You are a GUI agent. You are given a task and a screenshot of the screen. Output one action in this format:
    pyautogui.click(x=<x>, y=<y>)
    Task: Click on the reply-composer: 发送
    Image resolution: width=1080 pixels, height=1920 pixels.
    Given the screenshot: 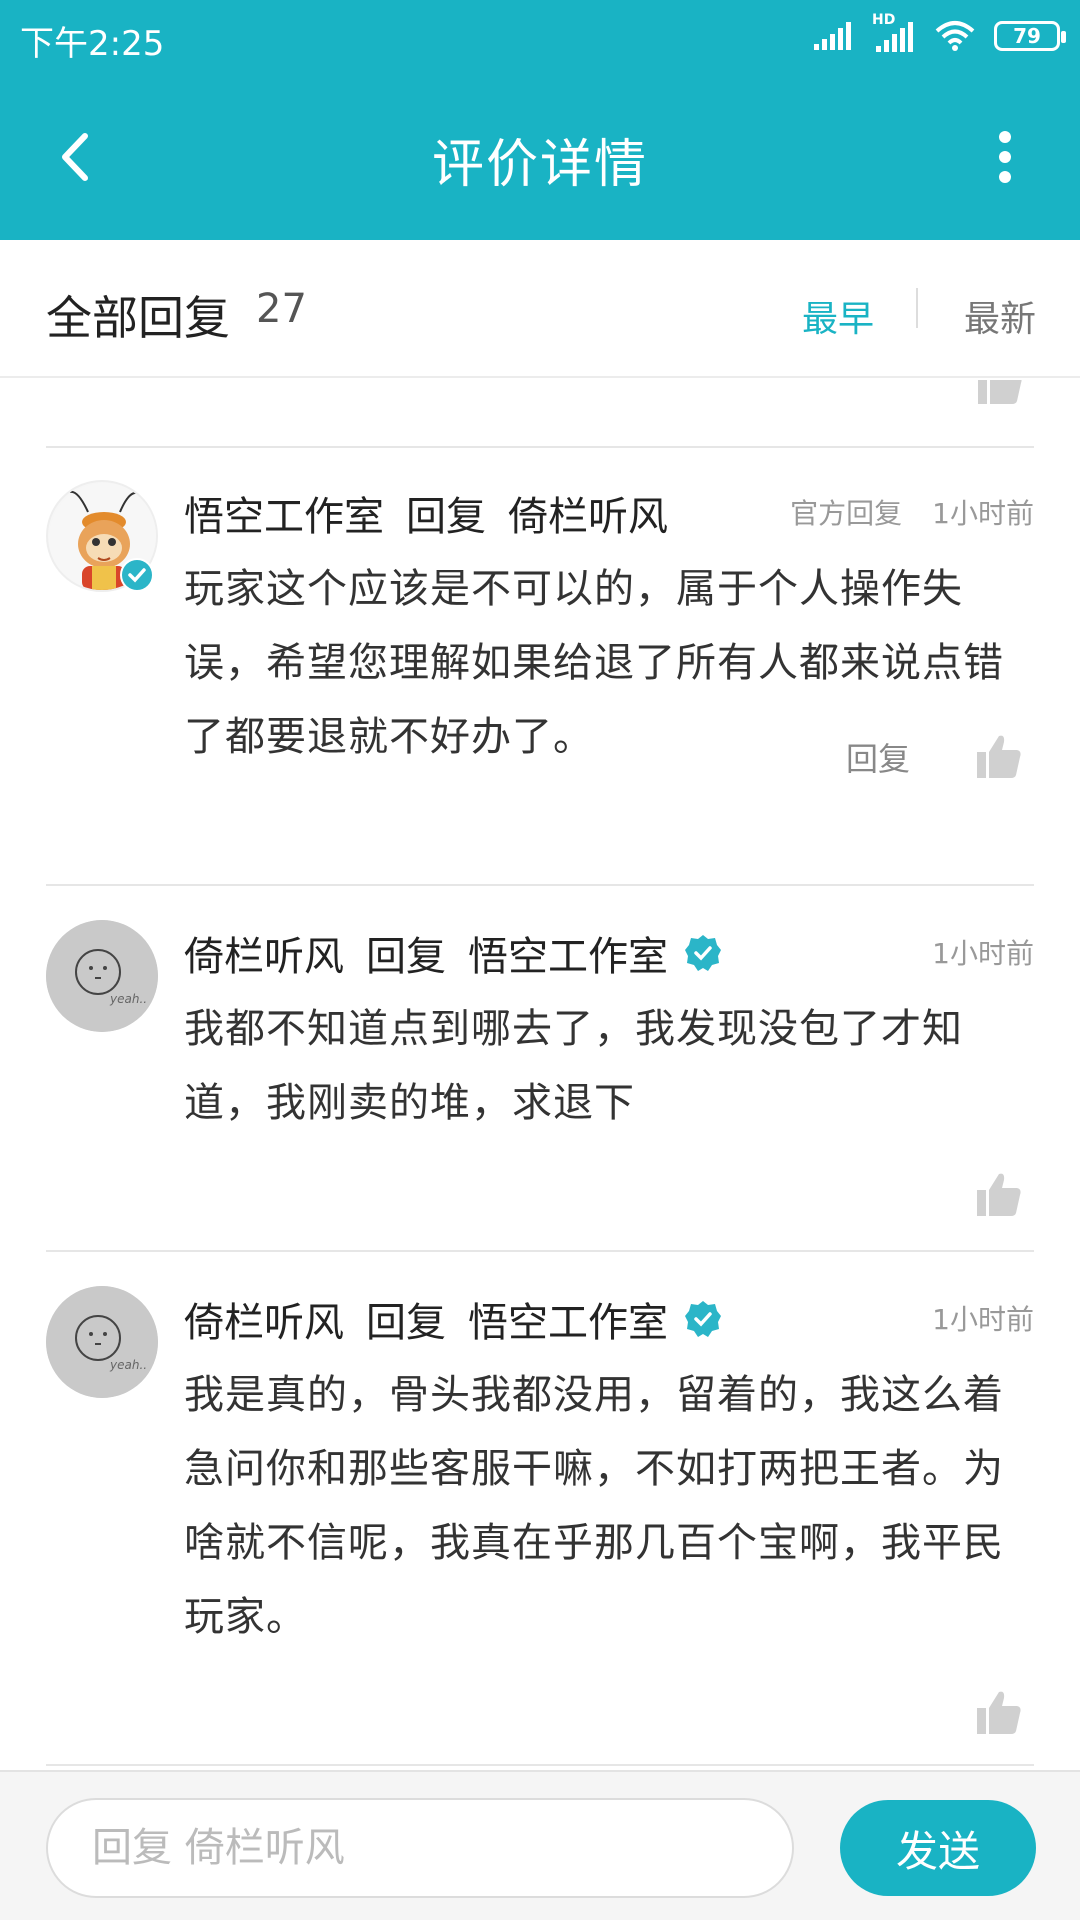 What is the action you would take?
    pyautogui.click(x=540, y=1845)
    